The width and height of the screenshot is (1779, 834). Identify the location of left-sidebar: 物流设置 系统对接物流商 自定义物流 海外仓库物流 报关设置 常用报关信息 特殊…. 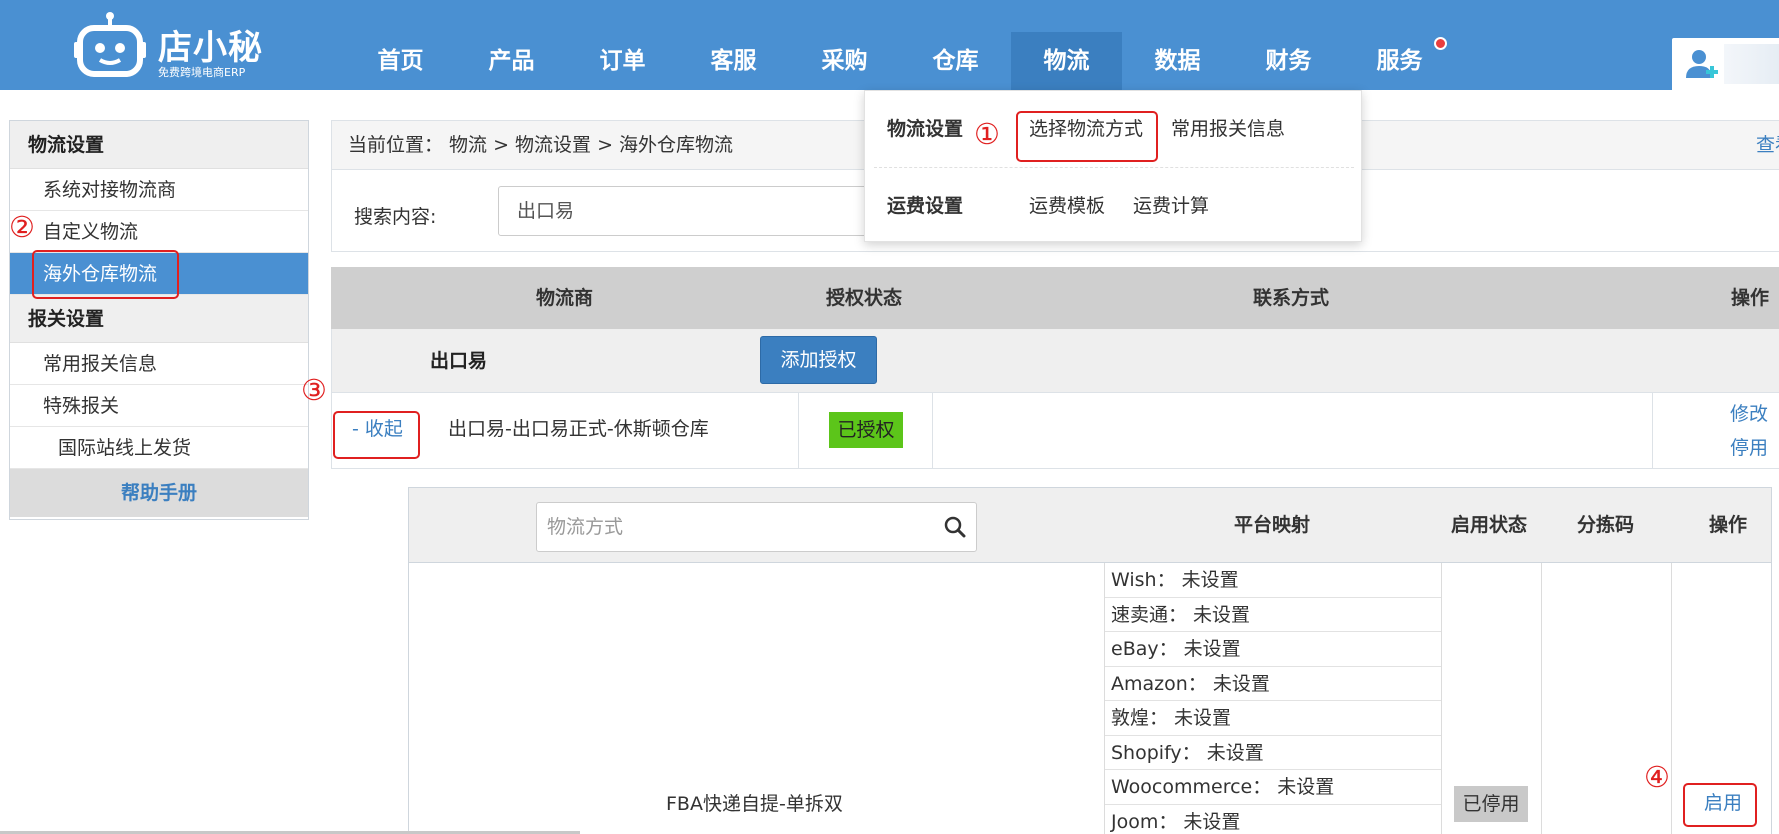
(159, 320).